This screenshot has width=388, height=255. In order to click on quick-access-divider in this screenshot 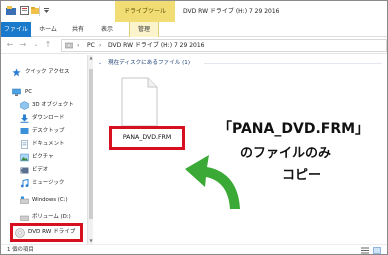, I will do `click(39, 11)`.